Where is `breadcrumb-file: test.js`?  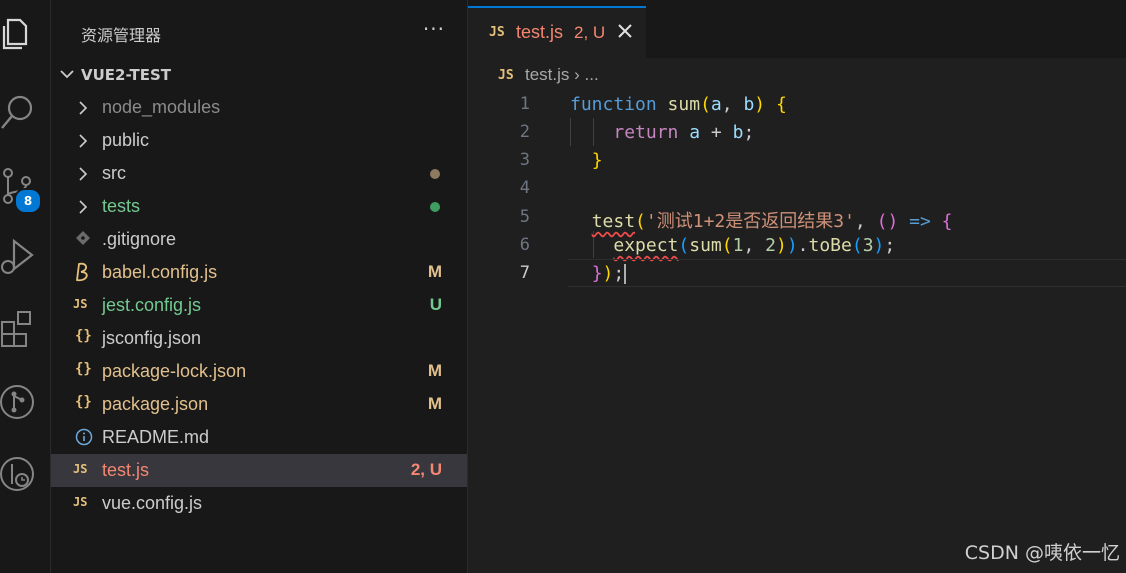 breadcrumb-file: test.js is located at coordinates (547, 74).